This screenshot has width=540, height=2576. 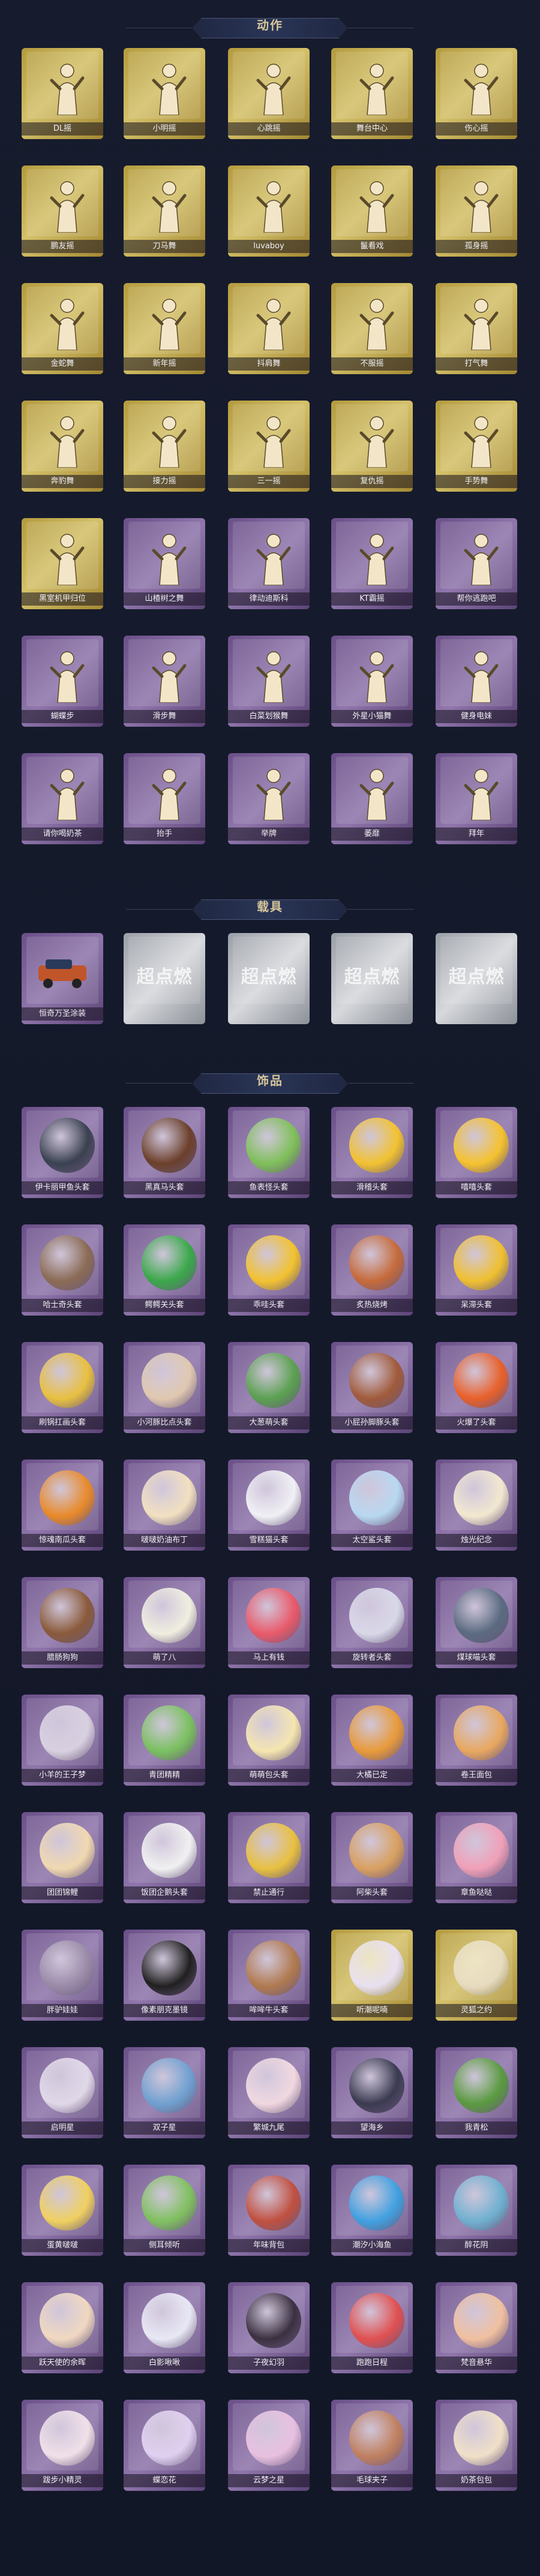 I want to click on accessory-item: 大葱萌头套, so click(x=269, y=1388).